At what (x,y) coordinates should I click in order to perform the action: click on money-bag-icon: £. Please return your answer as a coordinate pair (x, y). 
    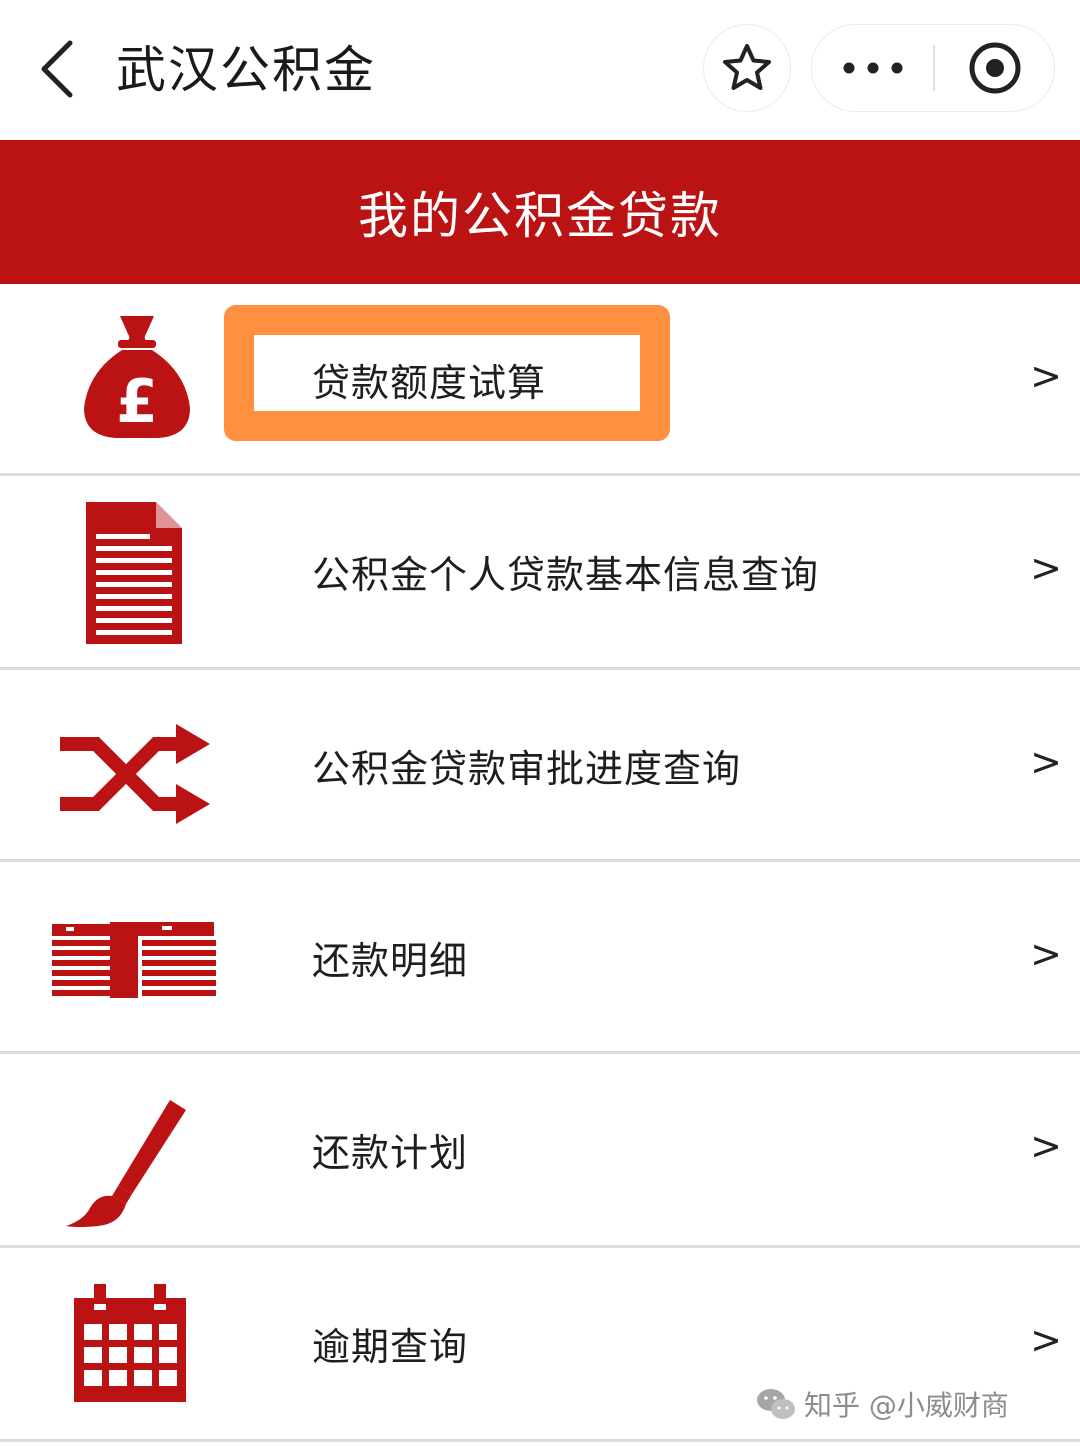
    Looking at the image, I should click on (137, 377).